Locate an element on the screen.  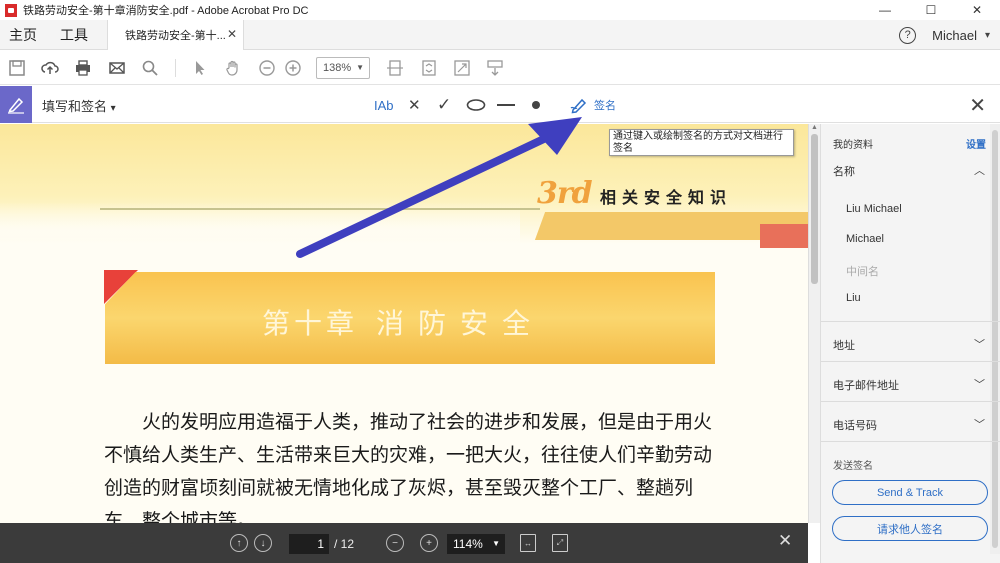
sign-pen-icon is located at coordinates (580, 105).